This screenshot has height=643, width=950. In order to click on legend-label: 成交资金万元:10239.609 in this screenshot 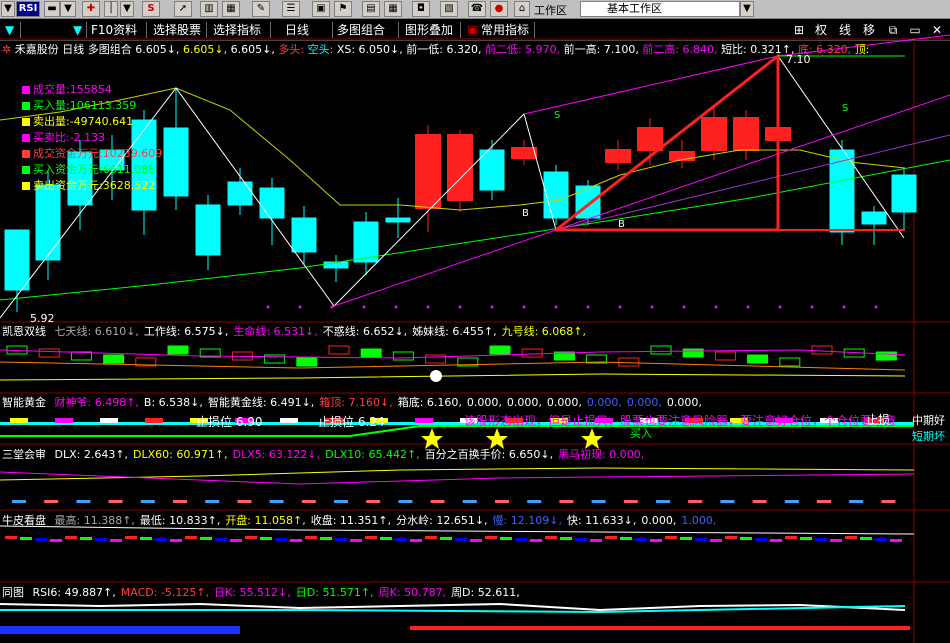, I will do `click(98, 153)`.